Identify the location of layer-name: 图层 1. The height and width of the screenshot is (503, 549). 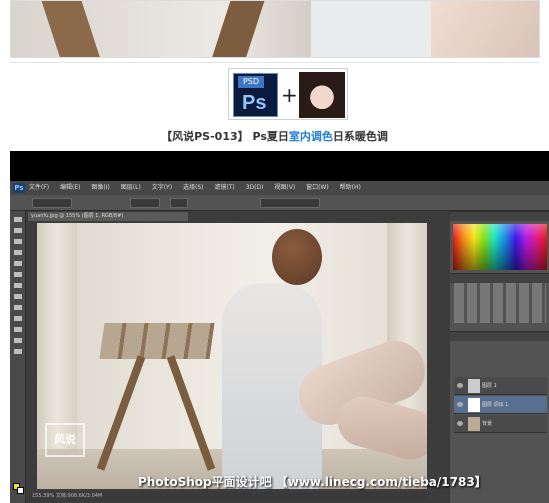
(489, 386).